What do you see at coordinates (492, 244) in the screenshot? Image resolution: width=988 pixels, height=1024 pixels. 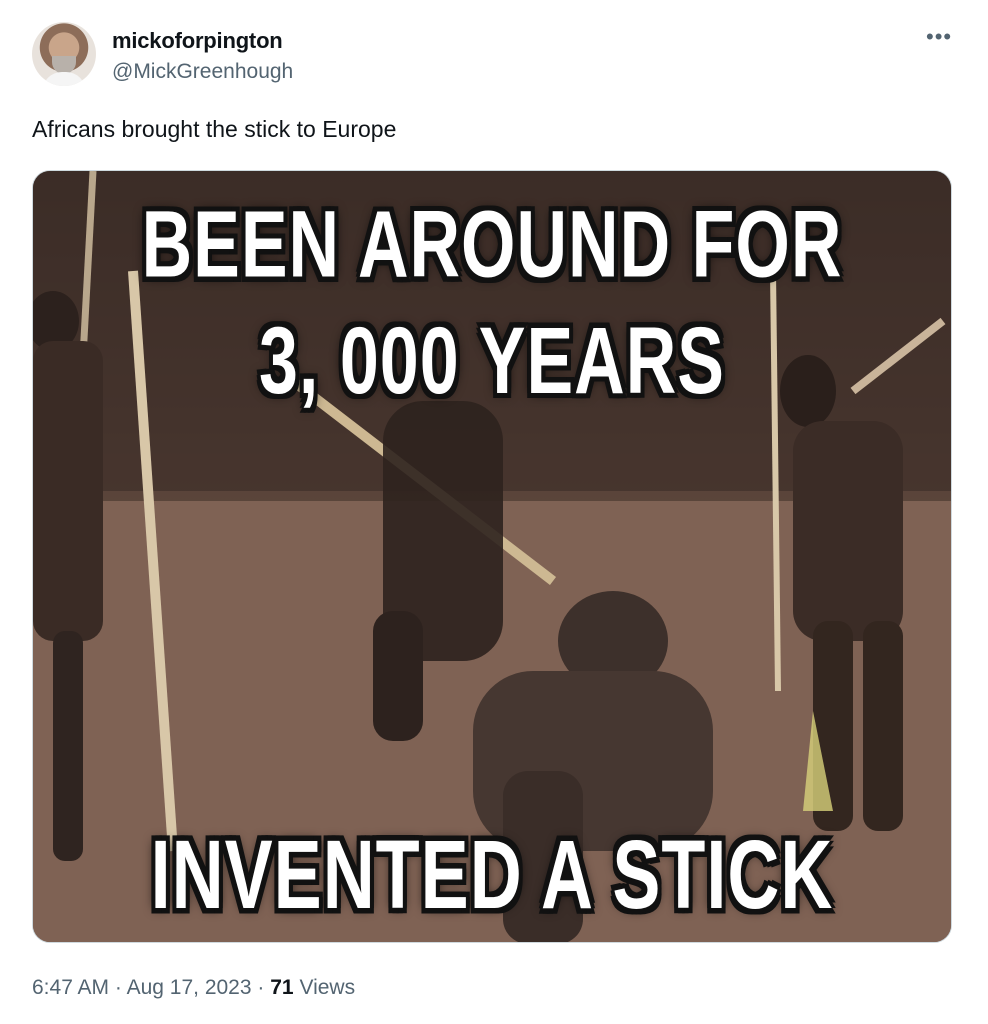 I see `meme-top-line-1: BEEN AROUND FOR` at bounding box center [492, 244].